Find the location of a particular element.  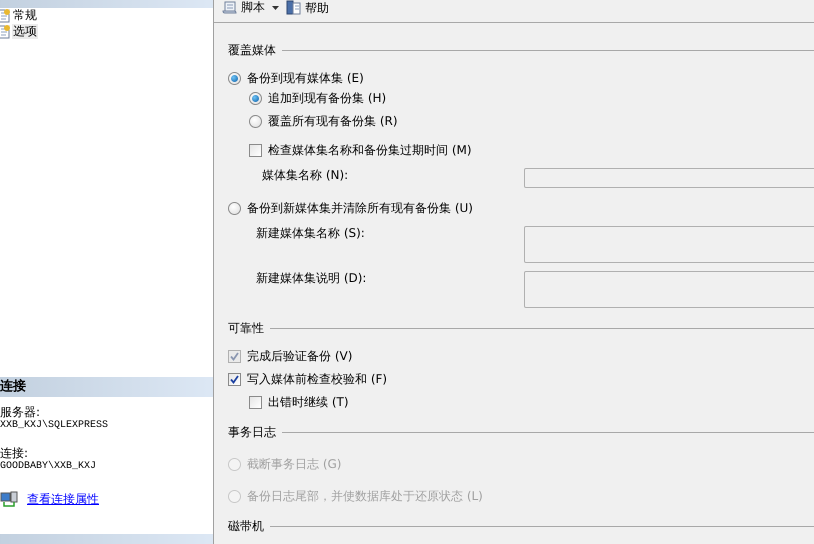

option-label: 检查媒体集名称和备份集过期时间 (M) is located at coordinates (370, 150).